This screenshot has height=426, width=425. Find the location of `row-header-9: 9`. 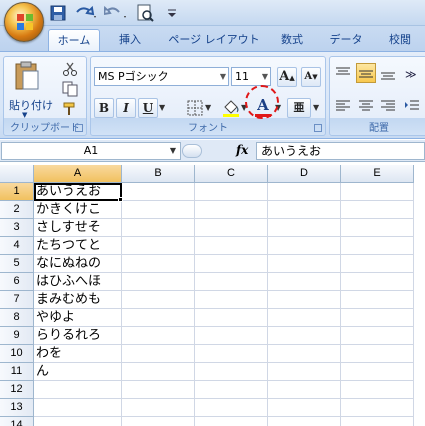

row-header-9: 9 is located at coordinates (17, 336).